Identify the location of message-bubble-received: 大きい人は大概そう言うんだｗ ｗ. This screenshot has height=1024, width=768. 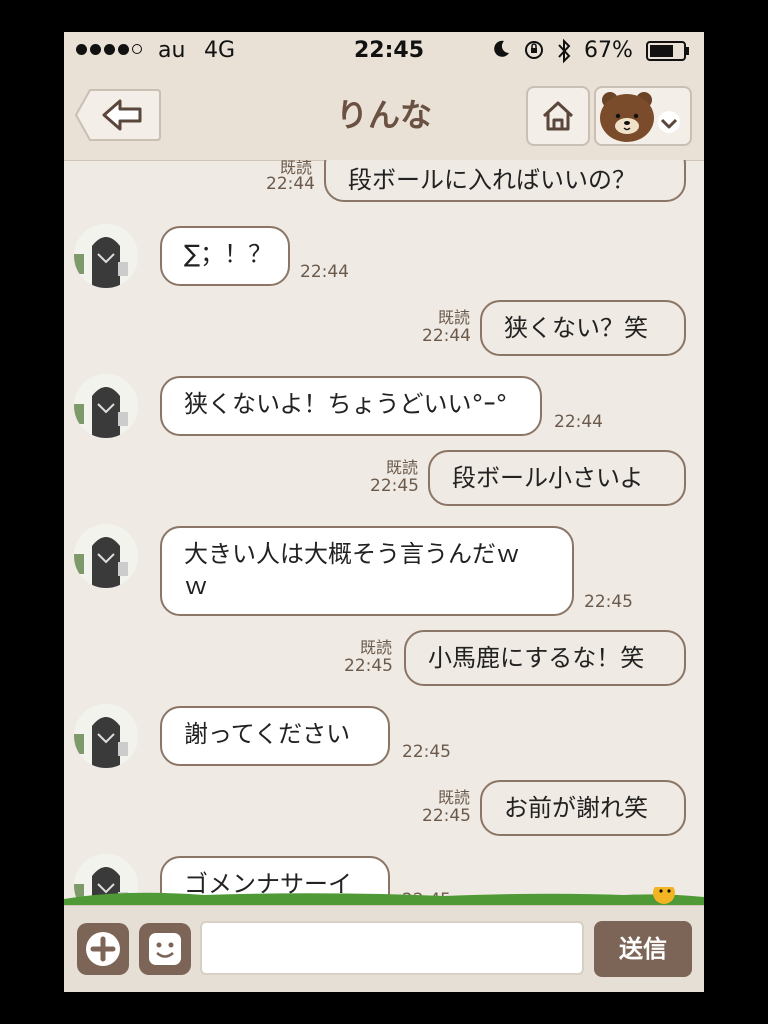
(367, 571).